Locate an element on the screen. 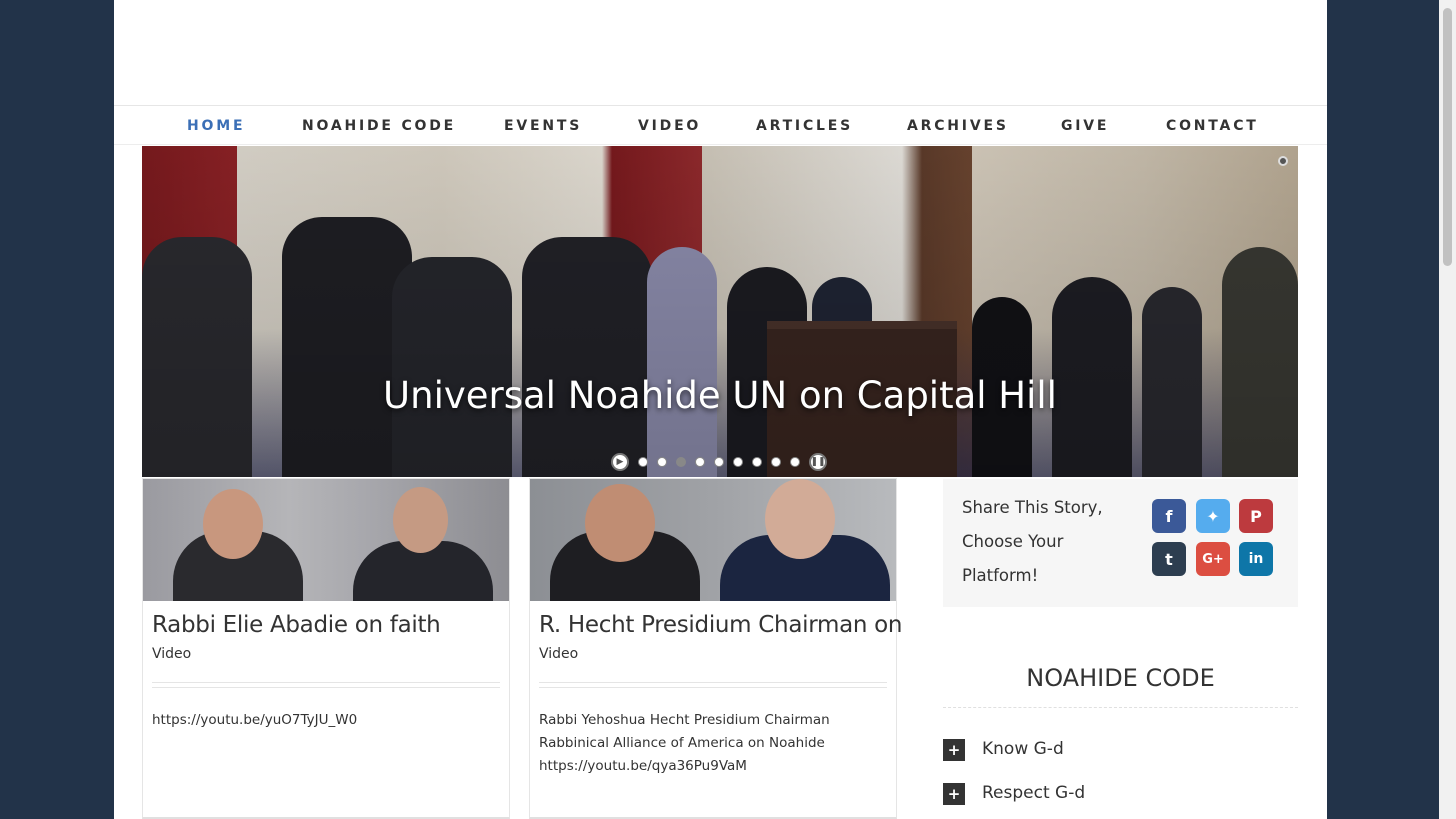 The image size is (1456, 819). facebook-icon: f is located at coordinates (1169, 516).